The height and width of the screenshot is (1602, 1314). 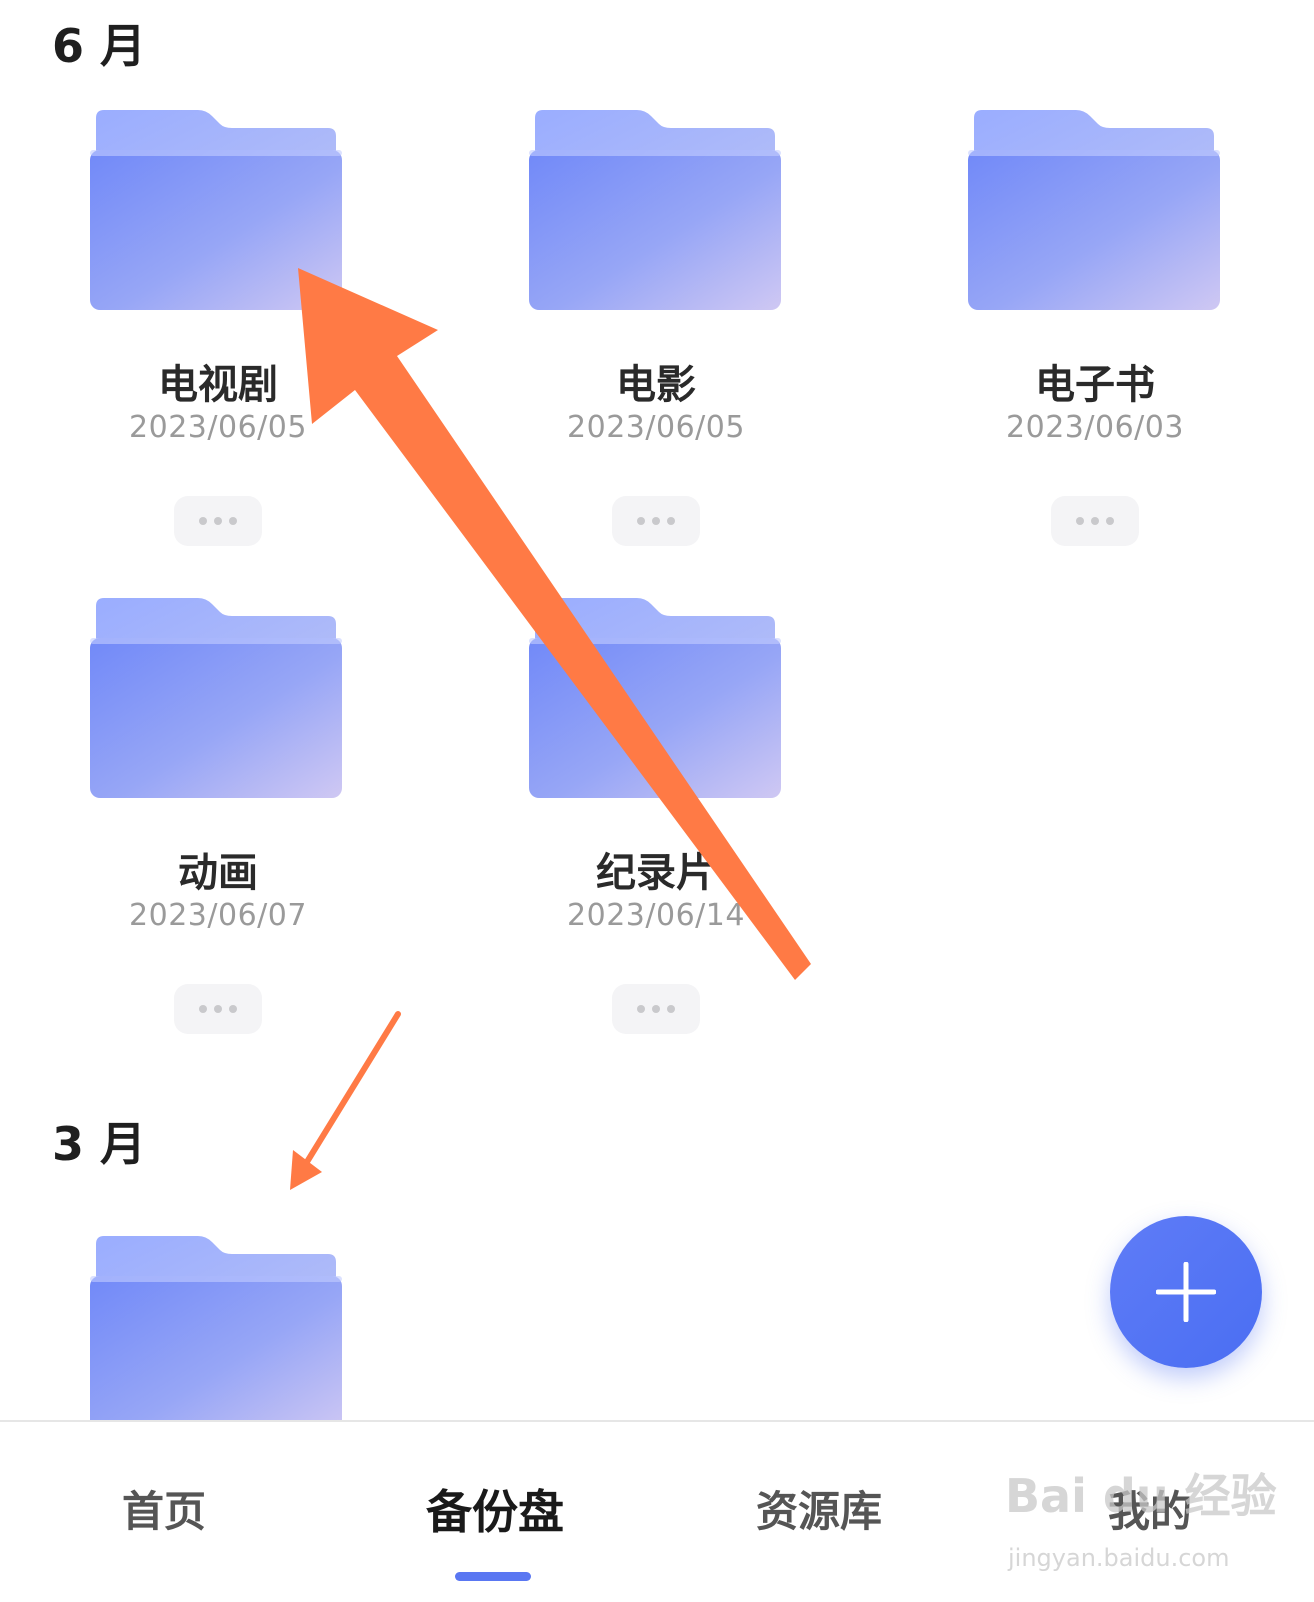 I want to click on small-arrow-line, so click(x=350, y=1092).